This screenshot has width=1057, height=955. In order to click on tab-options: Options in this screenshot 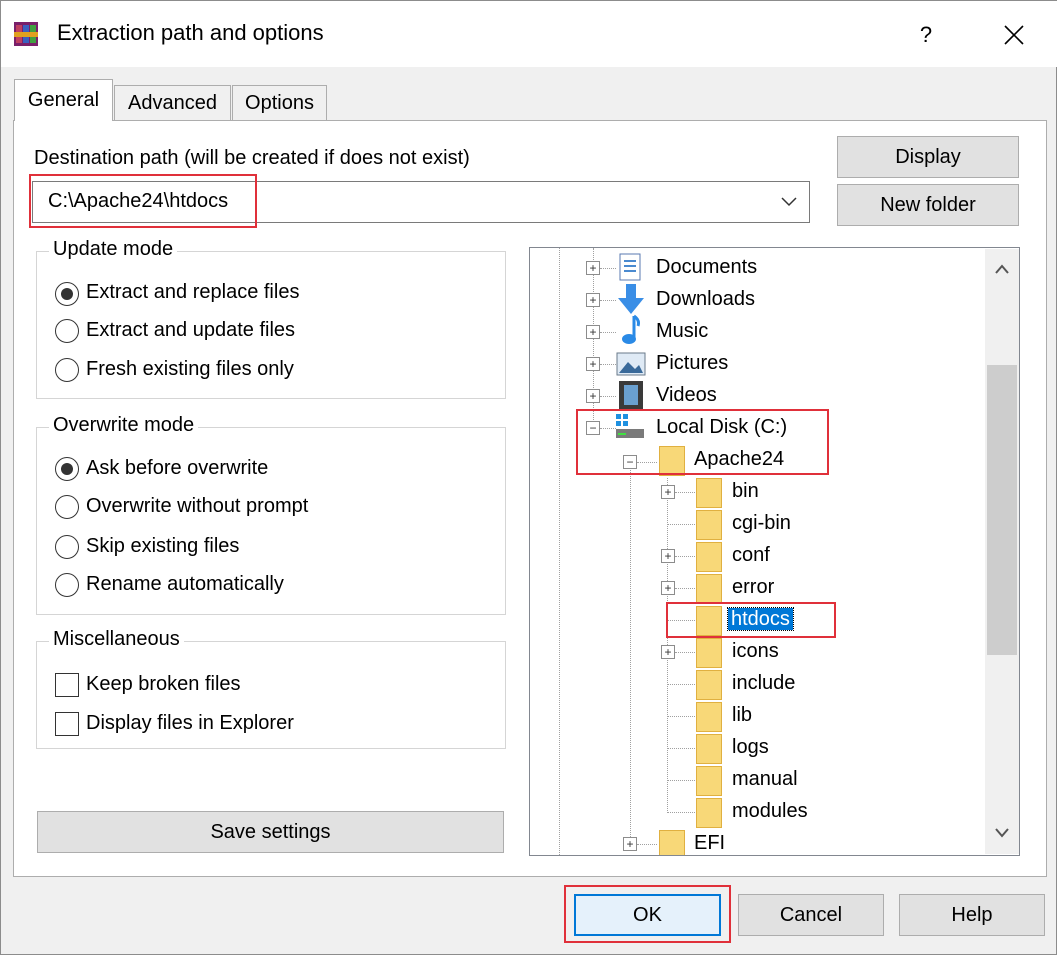, I will do `click(279, 102)`.